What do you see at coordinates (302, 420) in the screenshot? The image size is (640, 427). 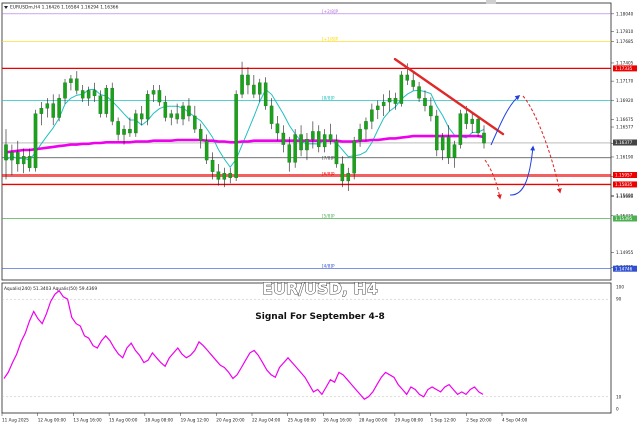 I see `time-axis-label: 25 Aug 08:00` at bounding box center [302, 420].